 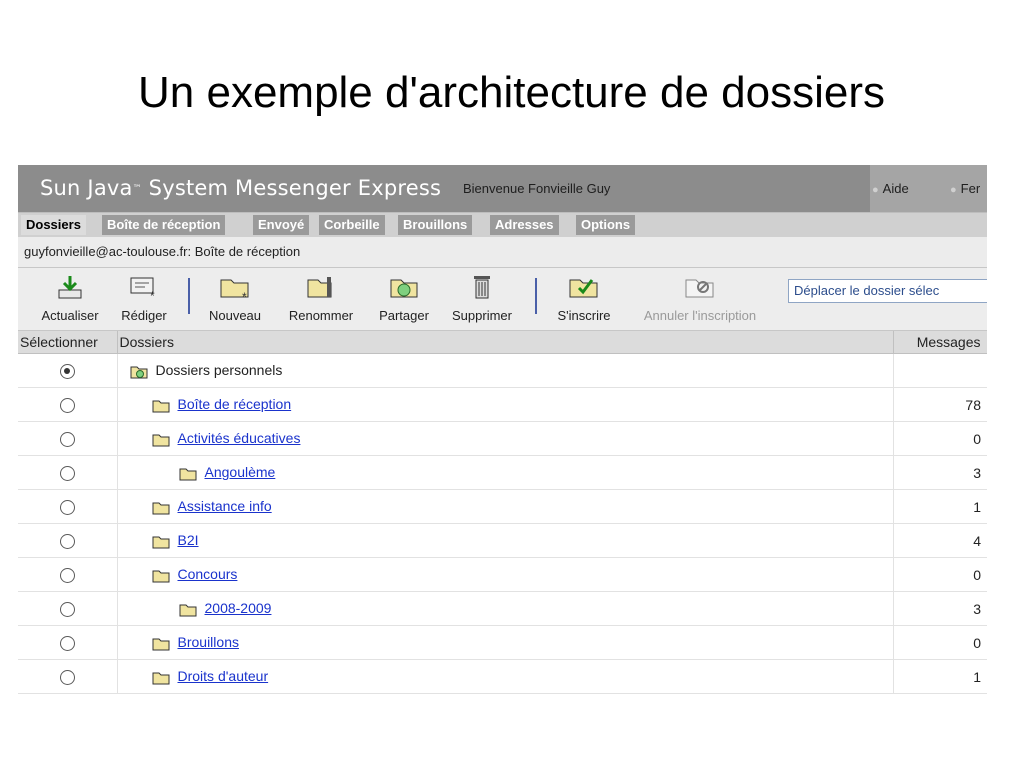 What do you see at coordinates (887, 291) in the screenshot?
I see `move-folder-select: Déplacer le dossier sélec` at bounding box center [887, 291].